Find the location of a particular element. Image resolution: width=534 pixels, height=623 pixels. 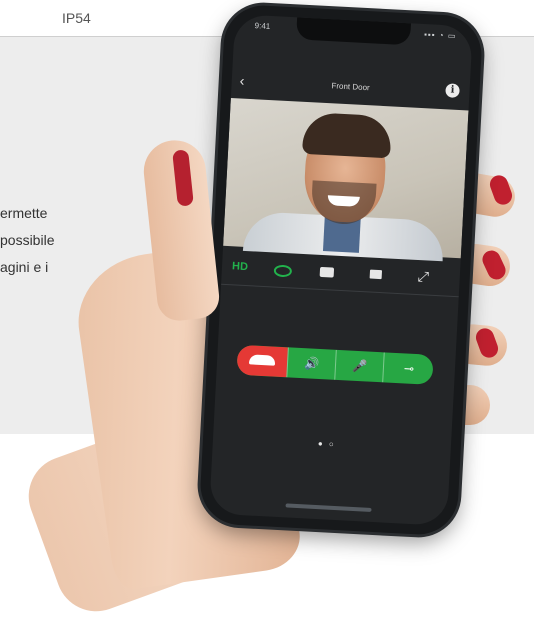

hangup-button is located at coordinates (262, 361).